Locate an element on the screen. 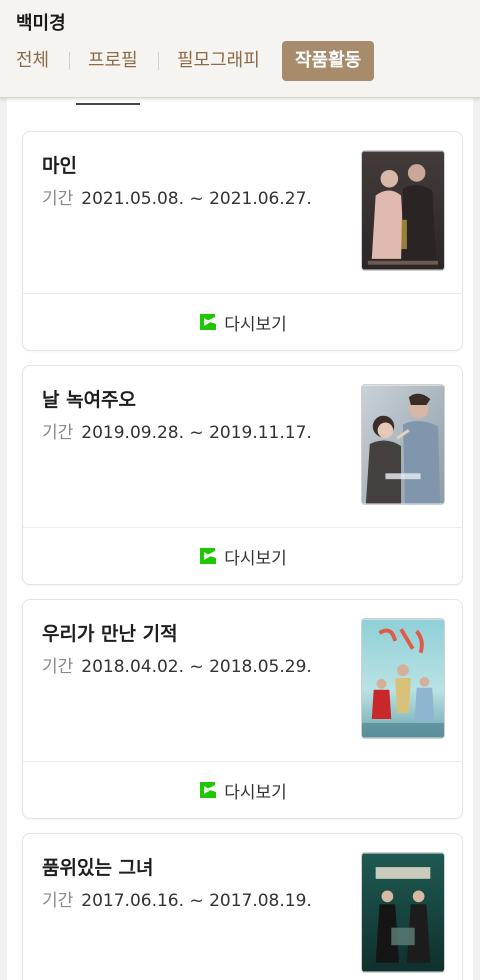 The width and height of the screenshot is (480, 980). period-value: 2019.09.28. ~ 2019.11.17. is located at coordinates (196, 433).